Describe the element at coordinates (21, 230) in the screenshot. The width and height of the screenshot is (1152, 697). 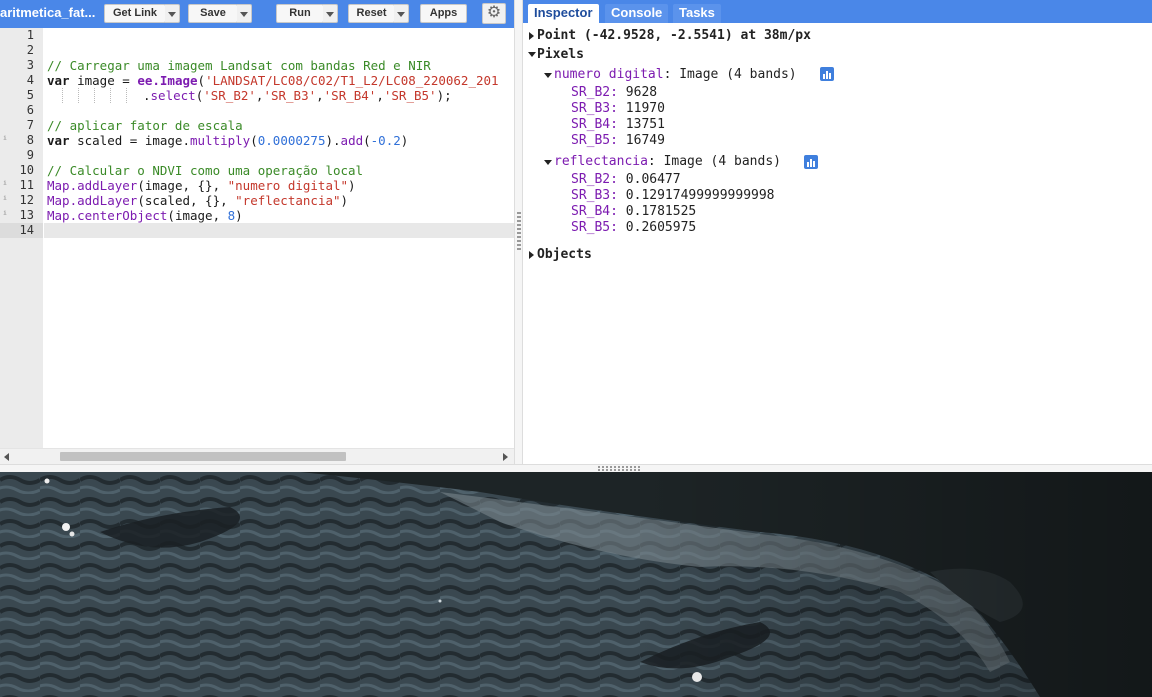
I see `line-number-active: 14` at that location.